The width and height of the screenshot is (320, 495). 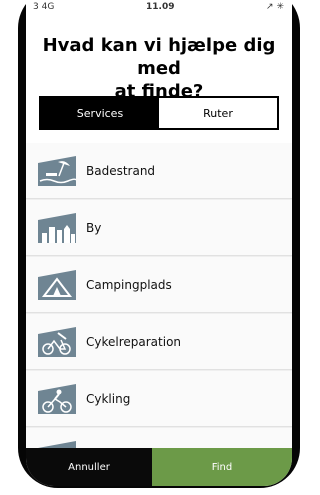 I want to click on list-item-campingplads: Campingplads, so click(x=159, y=285).